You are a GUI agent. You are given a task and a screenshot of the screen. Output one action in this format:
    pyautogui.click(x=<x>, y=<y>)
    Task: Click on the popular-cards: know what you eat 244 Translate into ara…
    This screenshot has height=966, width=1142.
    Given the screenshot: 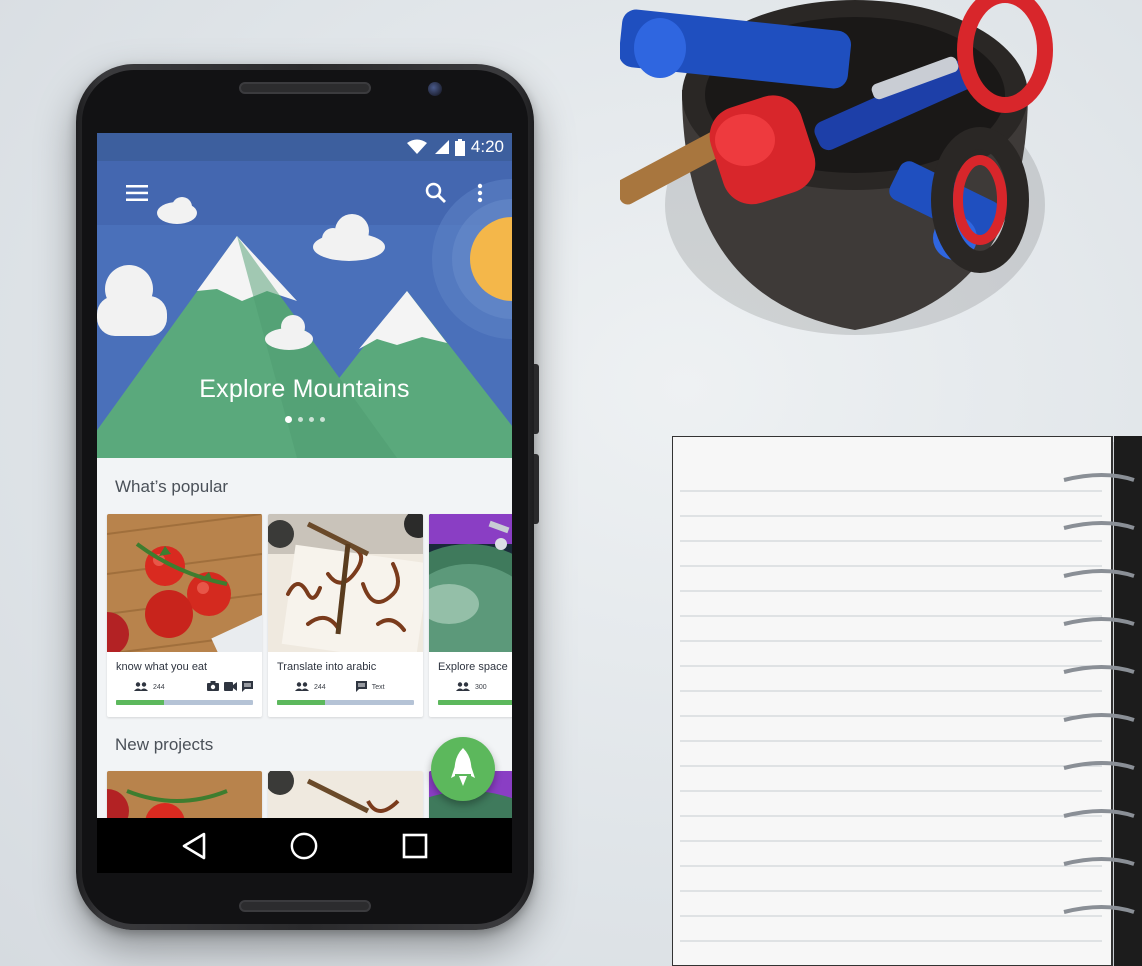 What is the action you would take?
    pyautogui.click(x=309, y=615)
    